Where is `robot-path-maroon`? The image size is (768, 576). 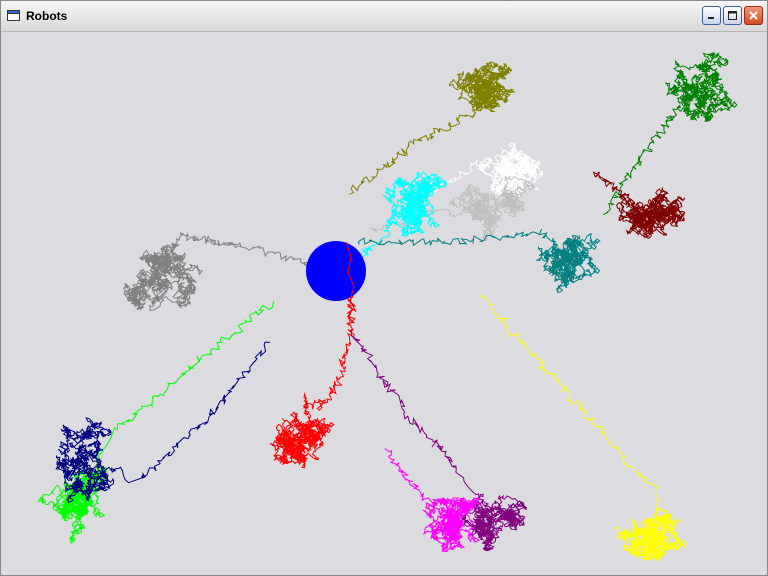 robot-path-maroon is located at coordinates (639, 205).